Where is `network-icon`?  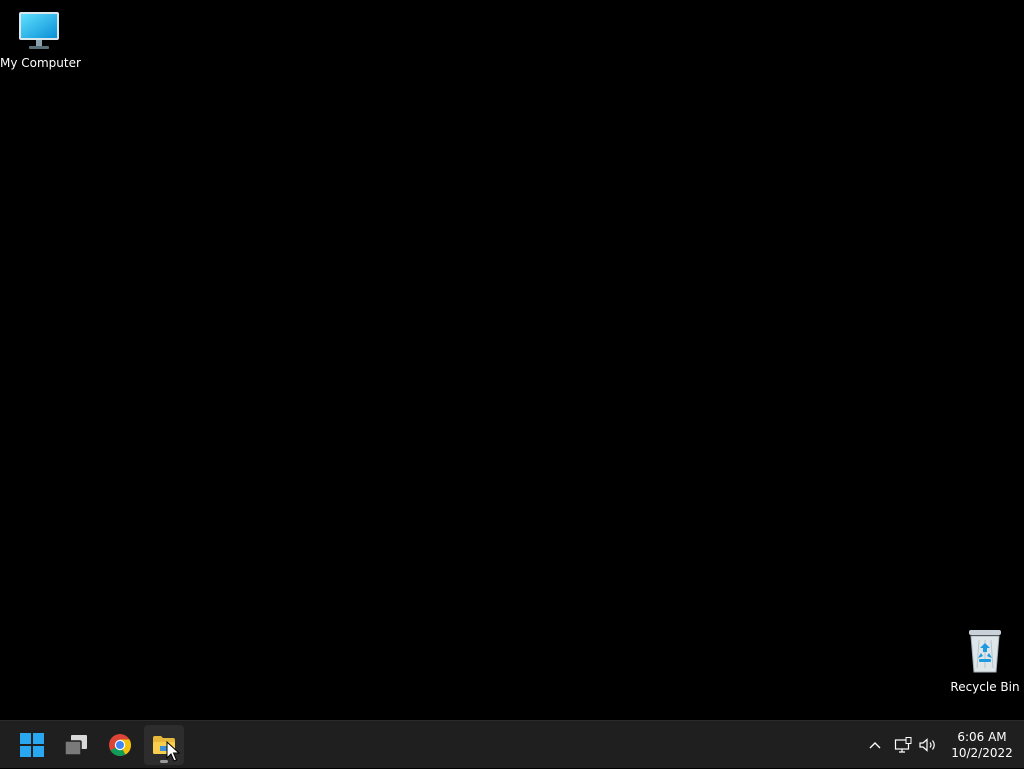
network-icon is located at coordinates (903, 745).